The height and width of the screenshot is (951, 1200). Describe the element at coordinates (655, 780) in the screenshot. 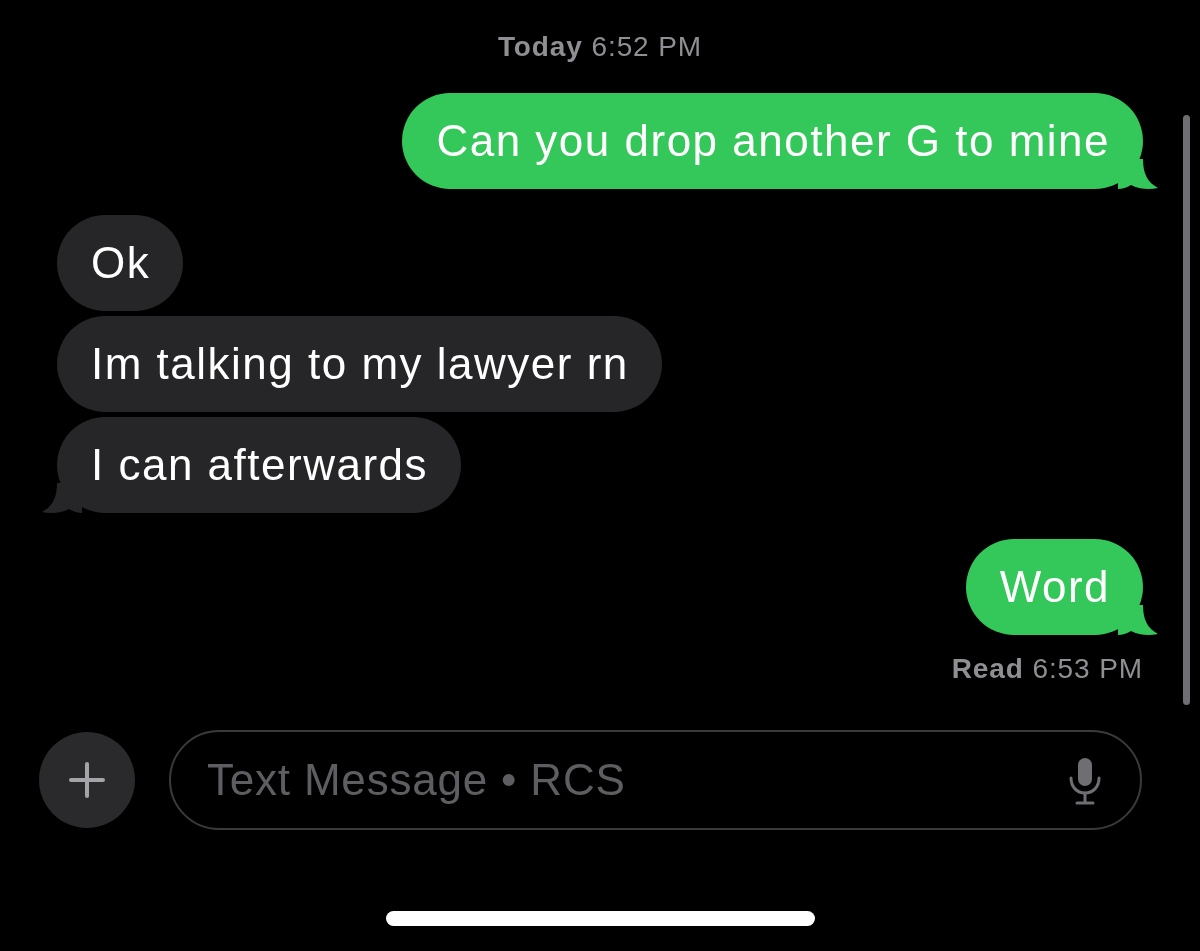

I see `message-input-field: Text Message • RCS` at that location.